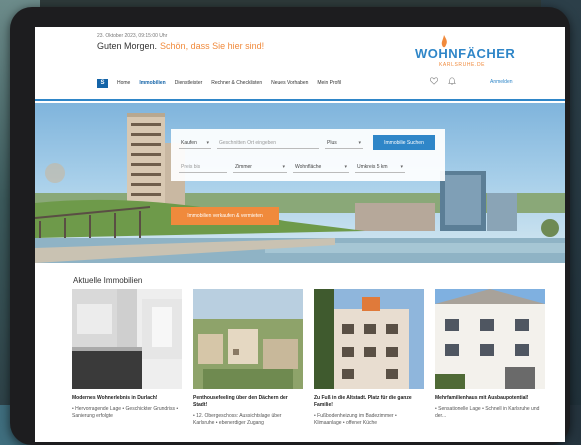 This screenshot has height=445, width=581. What do you see at coordinates (247, 142) in the screenshot?
I see `location-placeholder: Geschnitten Ort eingeben` at bounding box center [247, 142].